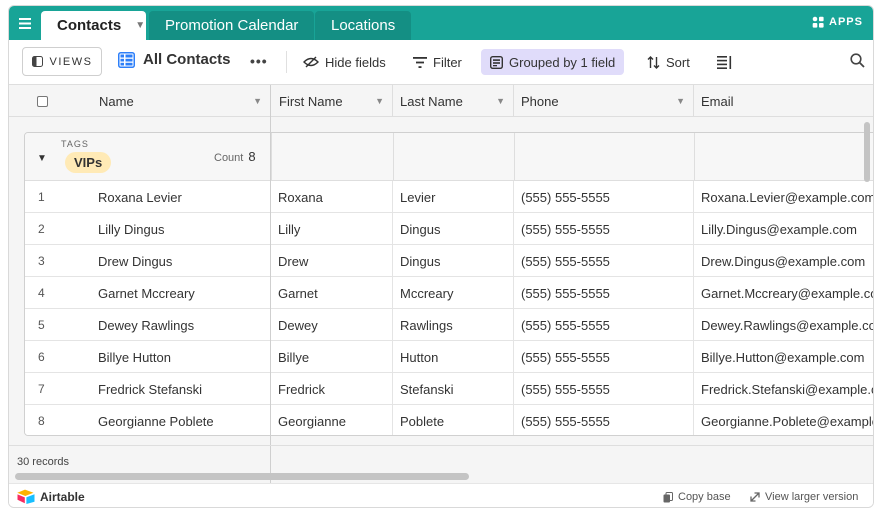 This screenshot has height=513, width=883. I want to click on grouped-button: Grouped by 1 field, so click(553, 62).